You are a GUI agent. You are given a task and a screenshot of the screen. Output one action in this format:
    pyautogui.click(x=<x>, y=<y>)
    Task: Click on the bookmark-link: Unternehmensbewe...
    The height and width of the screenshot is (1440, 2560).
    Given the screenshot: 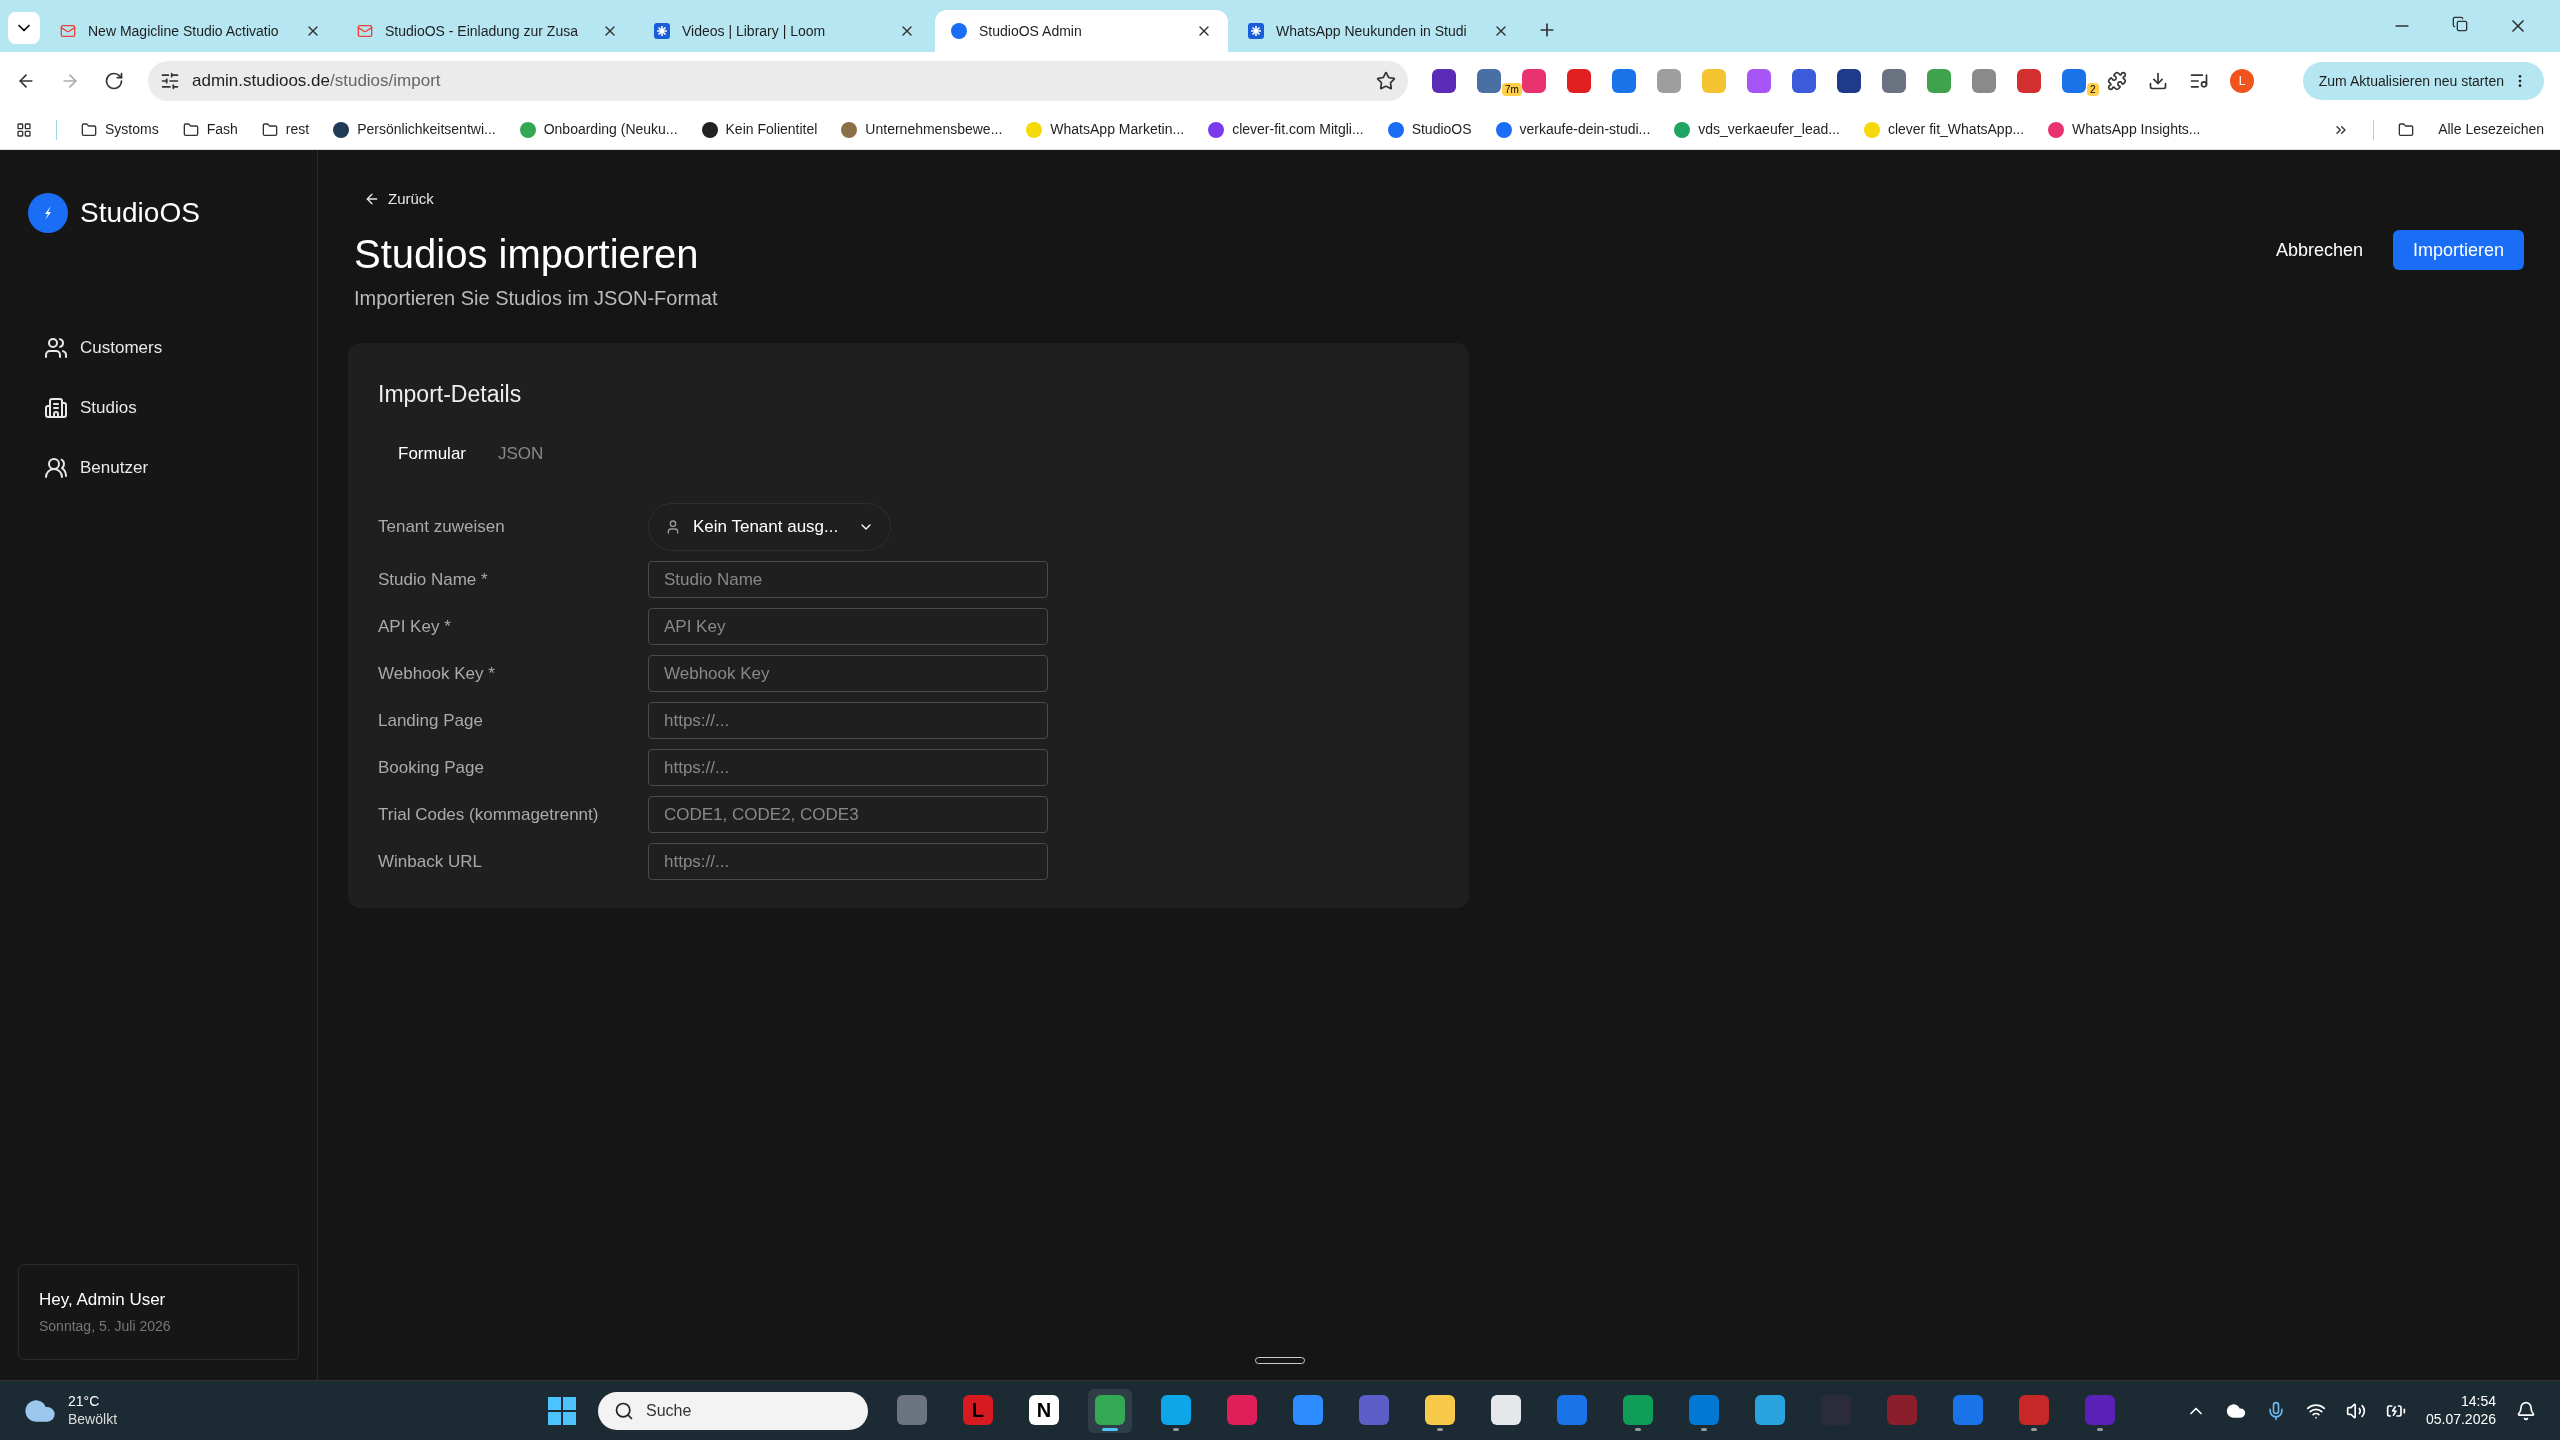 What is the action you would take?
    pyautogui.click(x=934, y=129)
    